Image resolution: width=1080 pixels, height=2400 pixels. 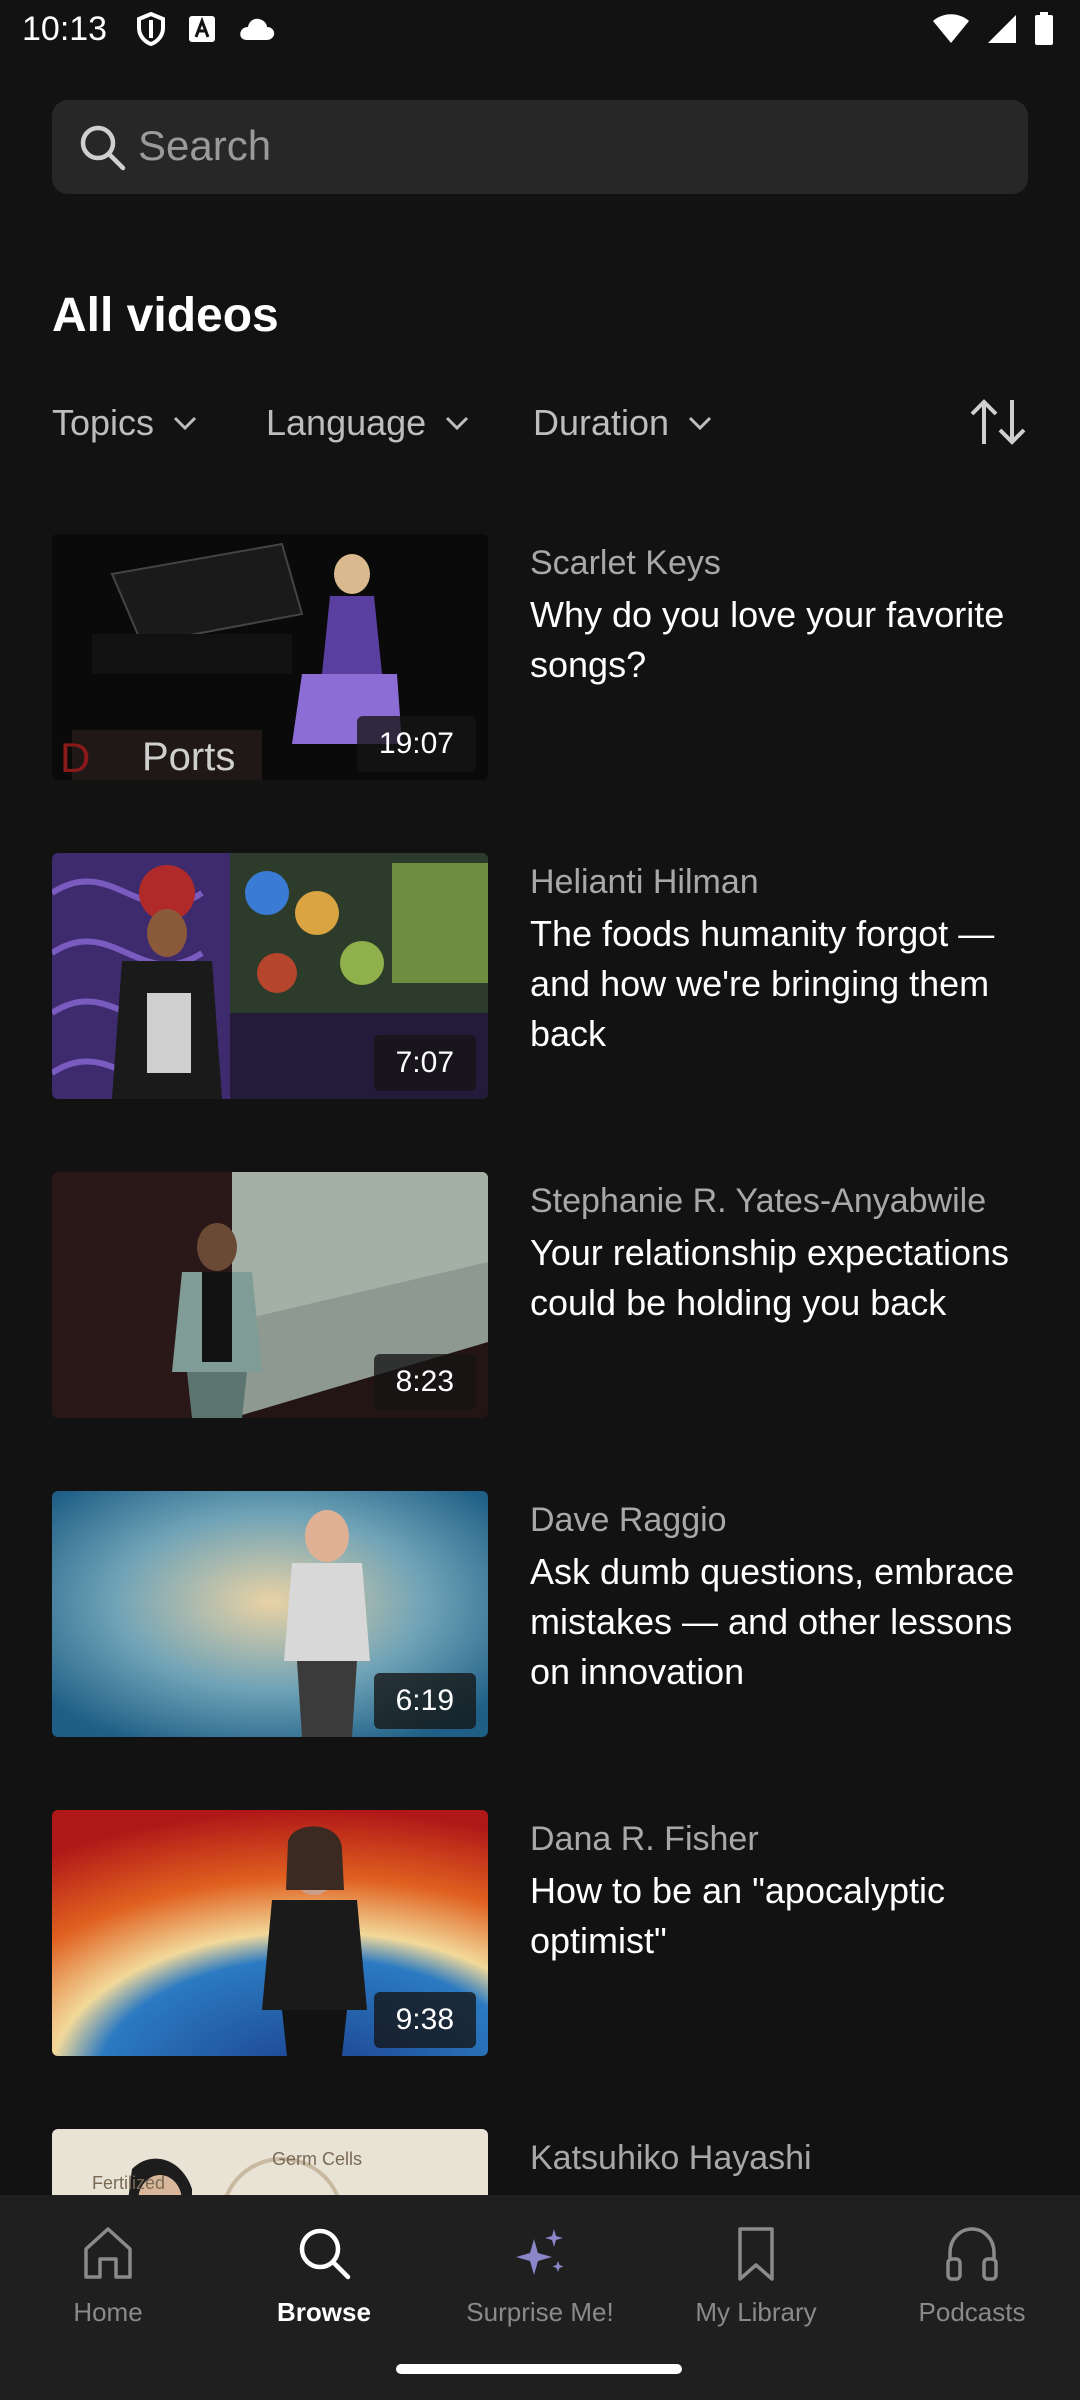 I want to click on nav-home: Home, so click(x=108, y=2274).